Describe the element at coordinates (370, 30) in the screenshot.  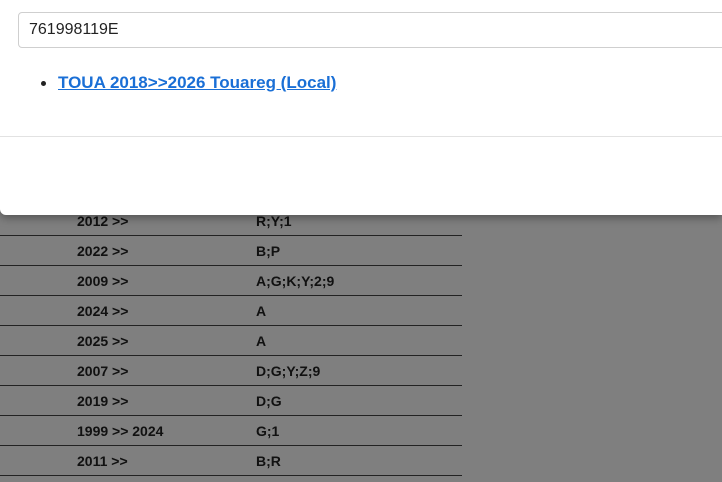
I see `search-input` at that location.